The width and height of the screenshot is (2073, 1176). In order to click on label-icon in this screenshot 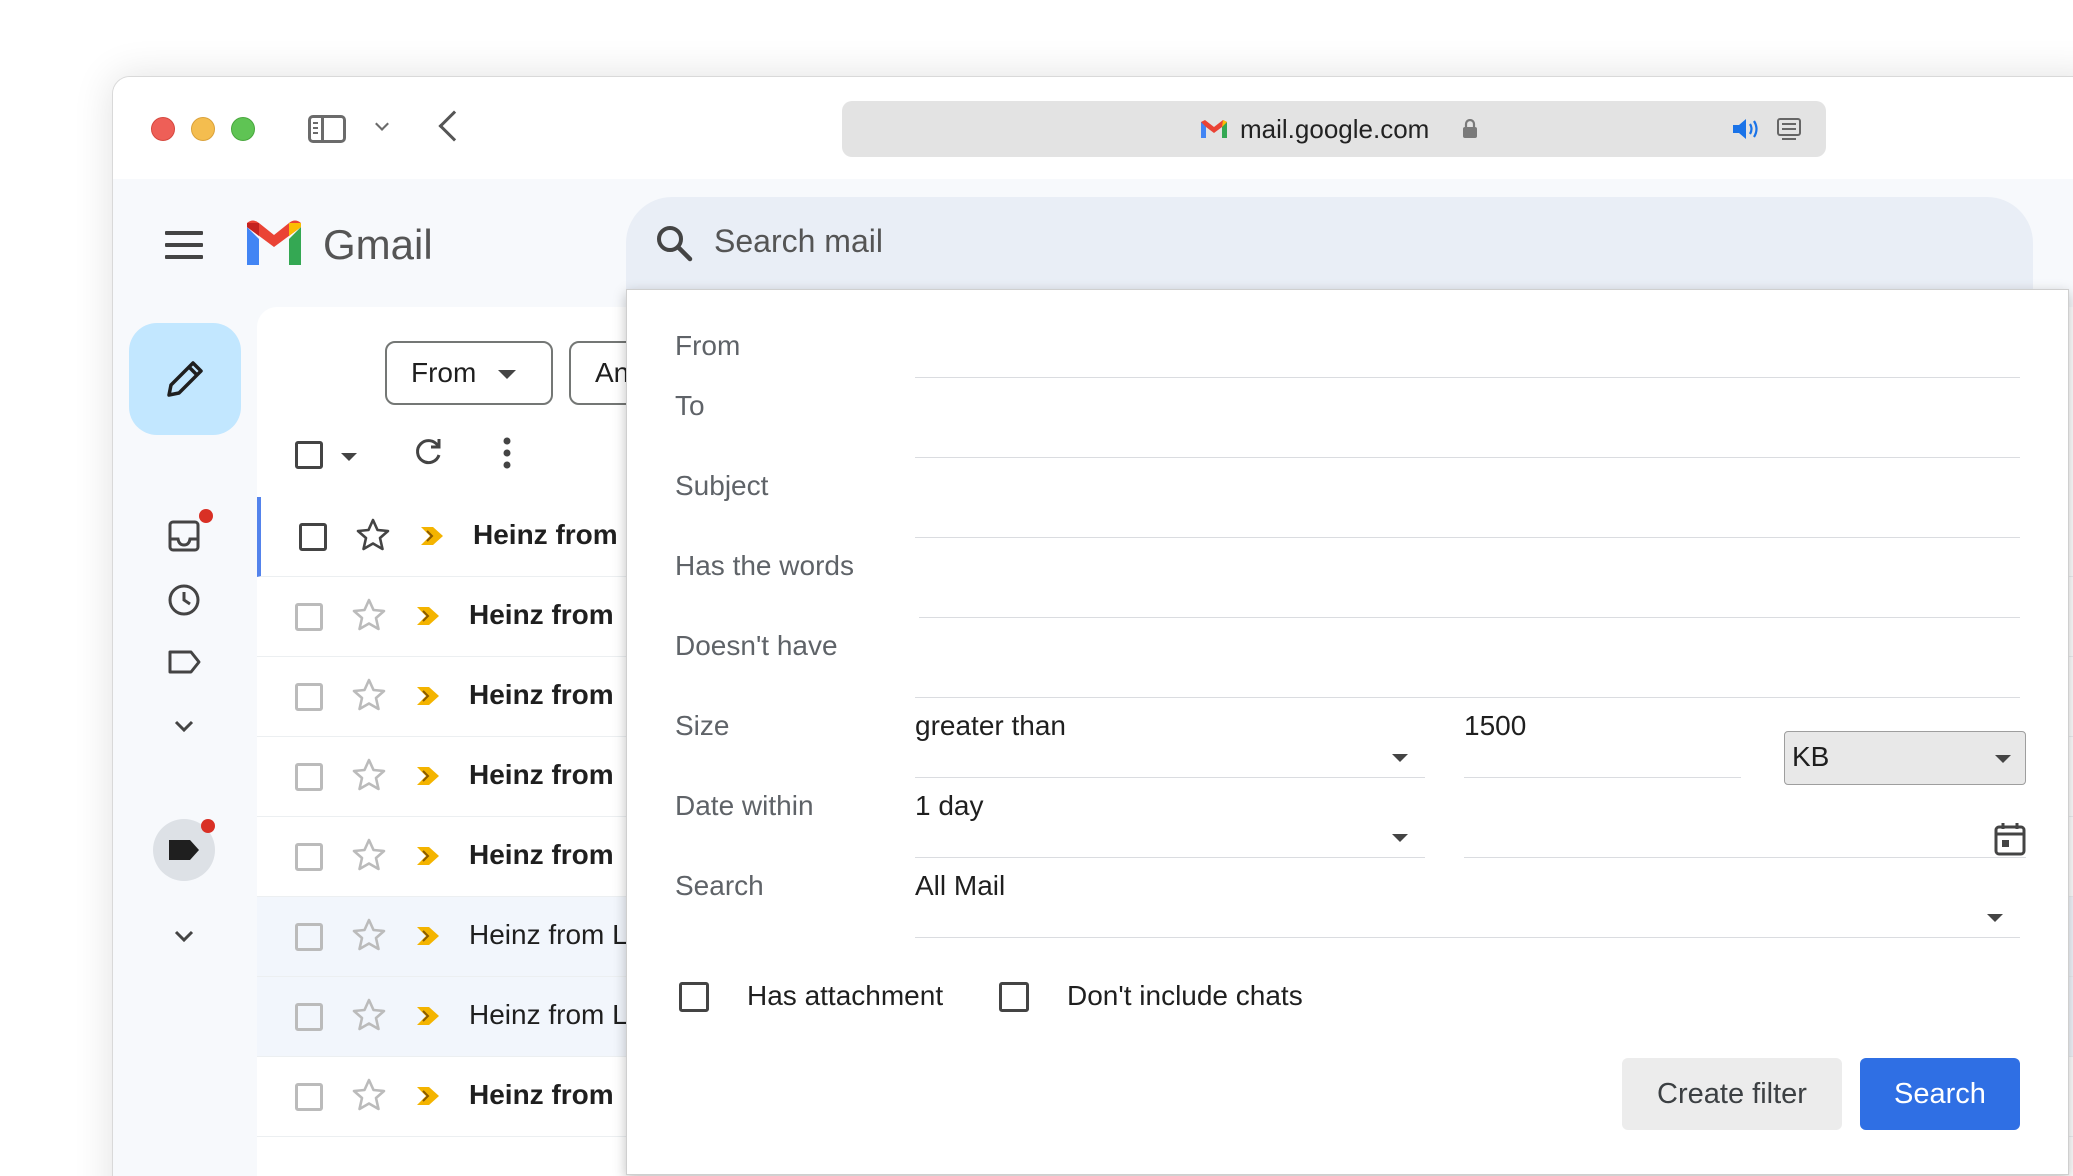, I will do `click(184, 662)`.